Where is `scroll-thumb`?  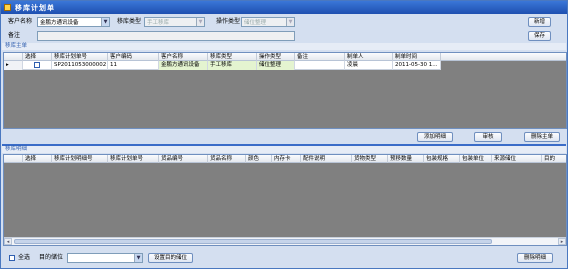
scroll-thumb is located at coordinates (253, 241).